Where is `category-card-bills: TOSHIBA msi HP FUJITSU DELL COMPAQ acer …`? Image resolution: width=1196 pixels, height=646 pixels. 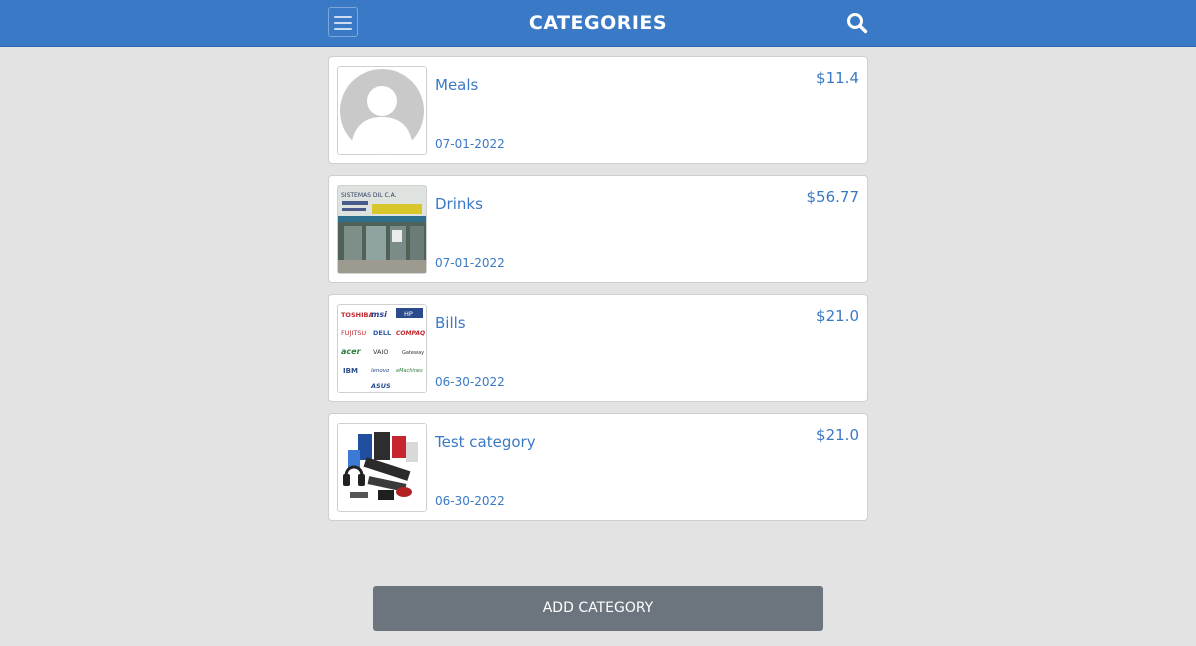 category-card-bills: TOSHIBA msi HP FUJITSU DELL COMPAQ acer … is located at coordinates (598, 348).